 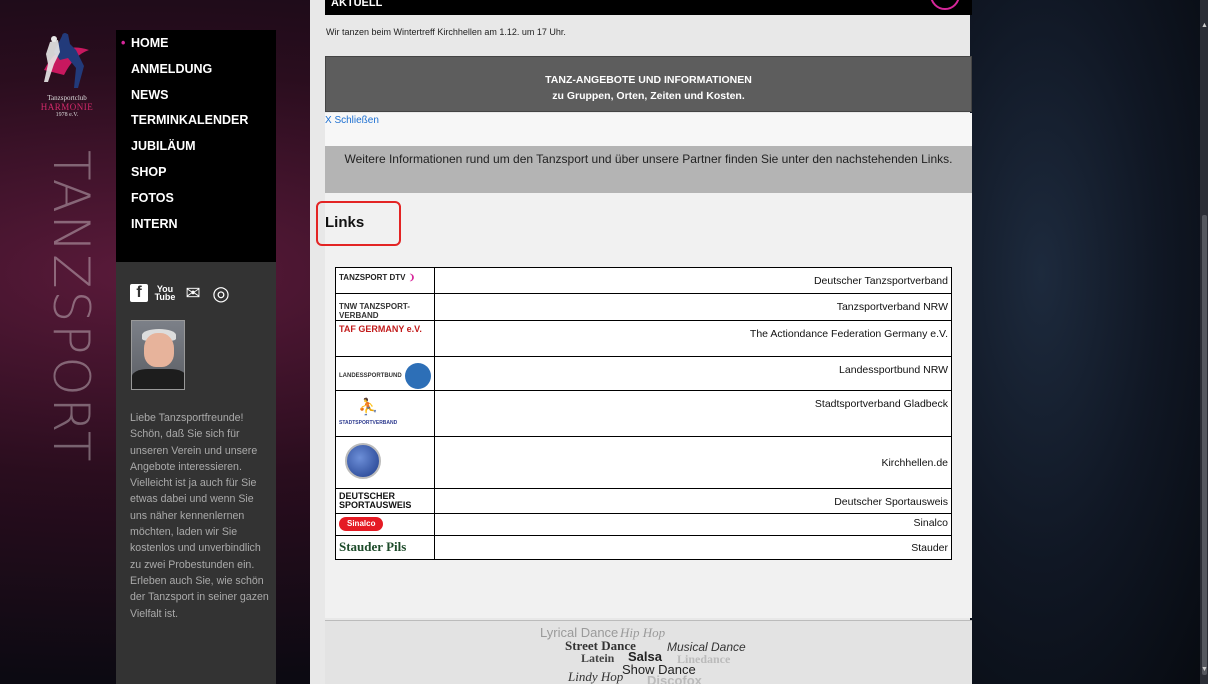 I want to click on dtv-swoosh-icon: ❩, so click(x=412, y=277).